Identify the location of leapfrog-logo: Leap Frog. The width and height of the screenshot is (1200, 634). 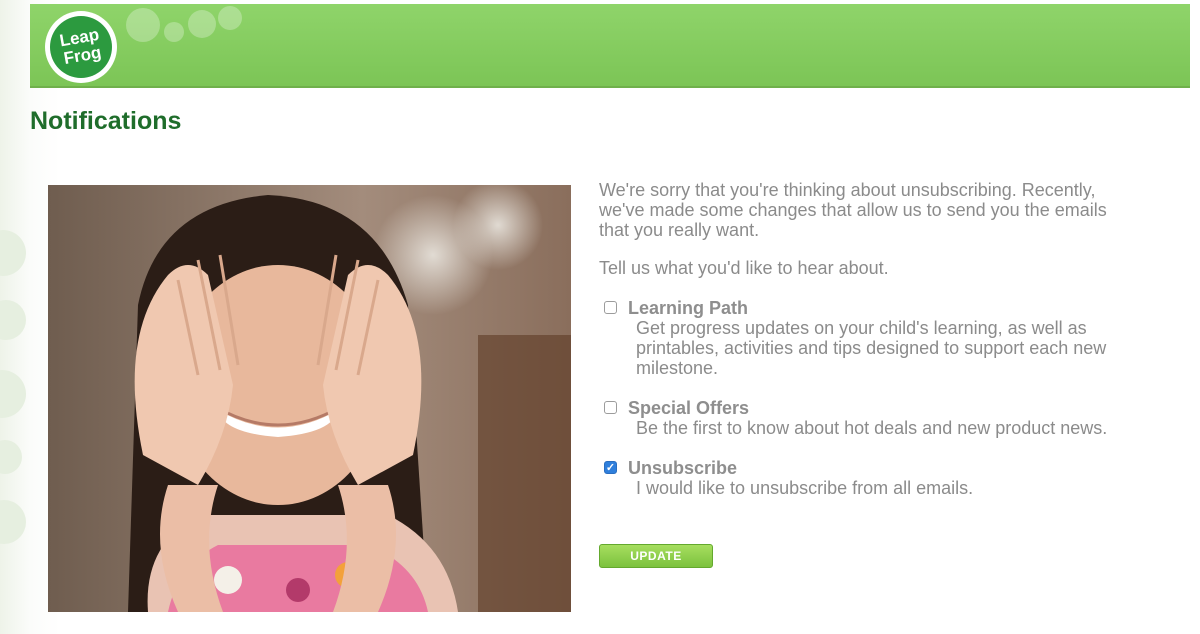
(81, 47).